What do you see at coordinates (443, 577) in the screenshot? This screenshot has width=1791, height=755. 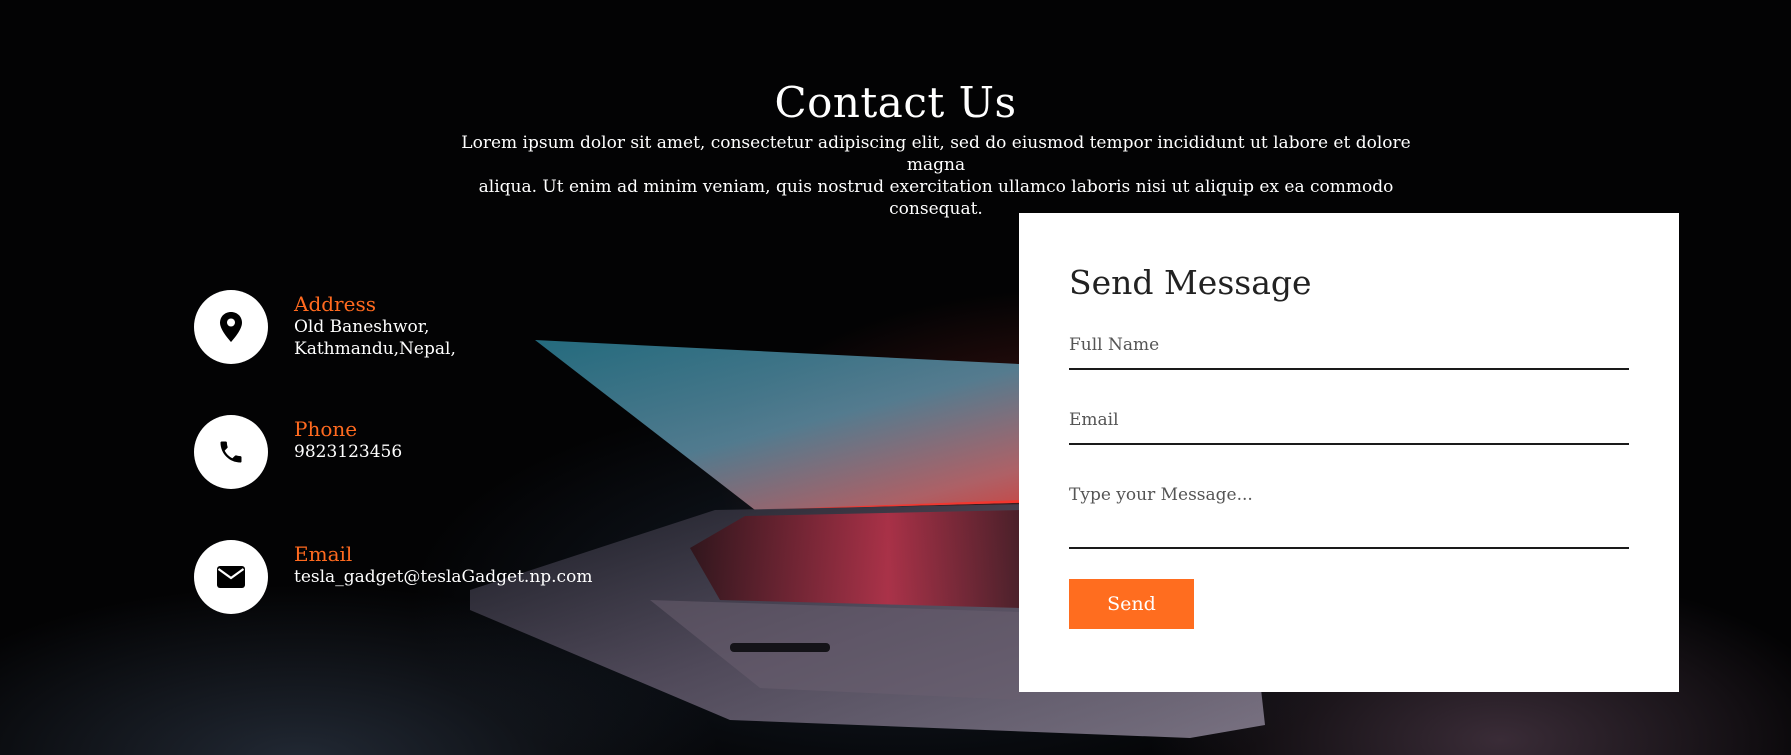 I see `email-value: tesla_gadget@teslaGadget.np.com` at bounding box center [443, 577].